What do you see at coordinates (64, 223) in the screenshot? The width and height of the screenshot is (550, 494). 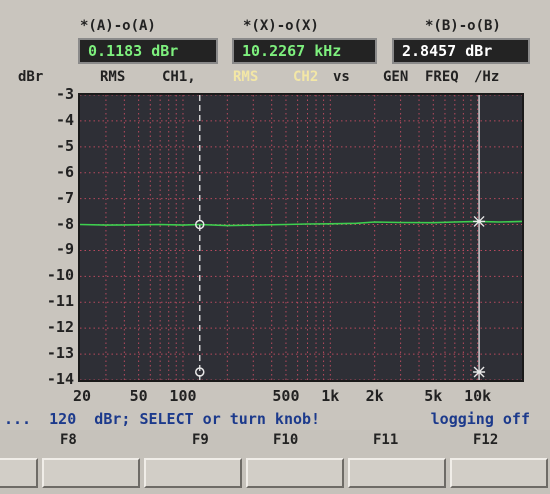 I see `y-tick-label: -8` at bounding box center [64, 223].